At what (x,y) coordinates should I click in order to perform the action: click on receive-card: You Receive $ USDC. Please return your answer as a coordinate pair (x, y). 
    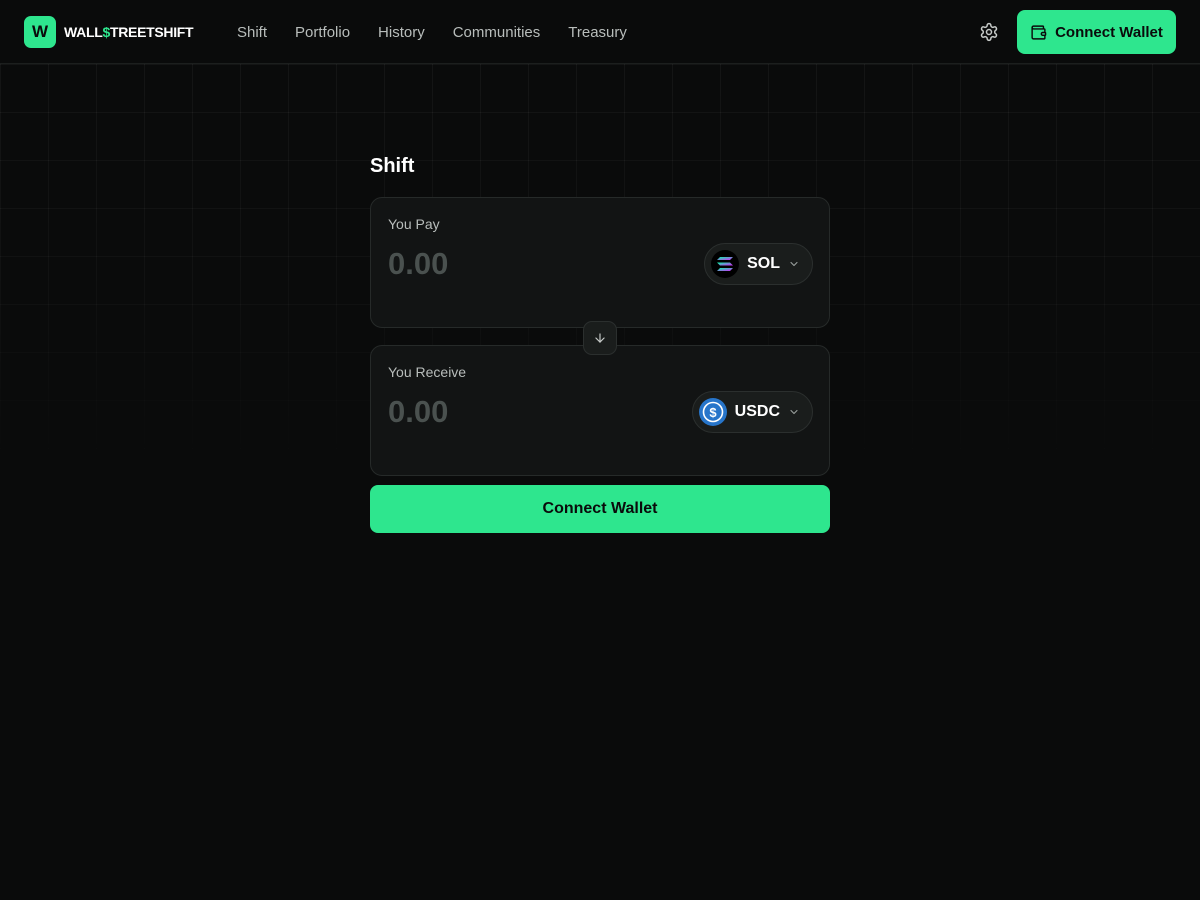
    Looking at the image, I should click on (600, 410).